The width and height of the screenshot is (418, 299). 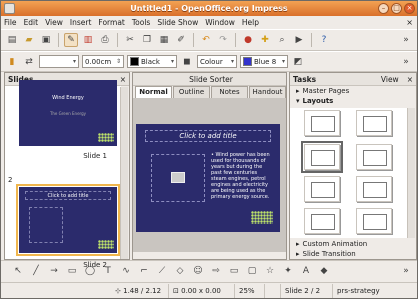 What do you see at coordinates (141, 22) in the screenshot?
I see `menu-tools: Tools` at bounding box center [141, 22].